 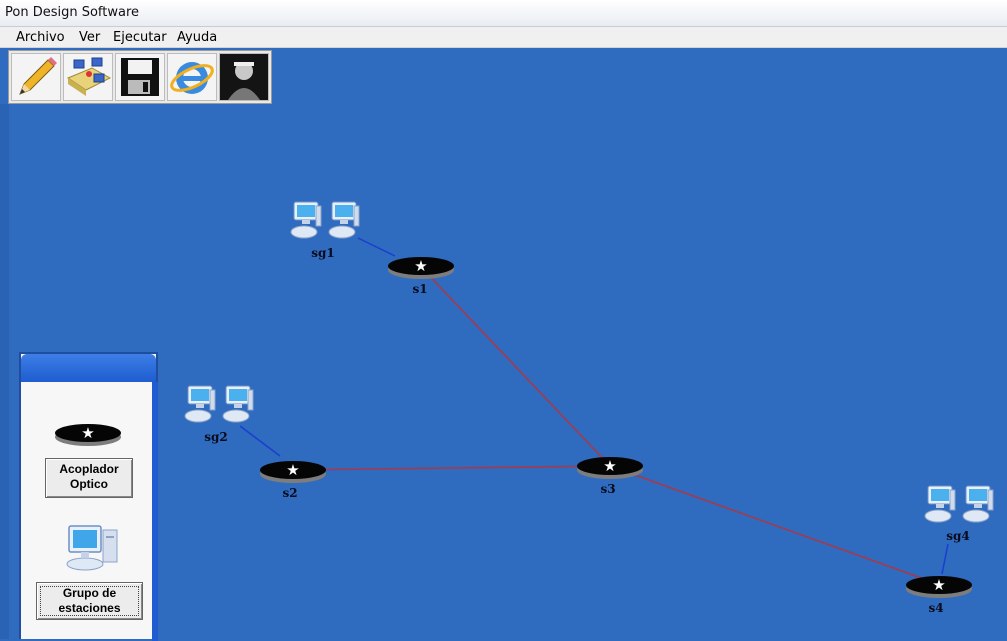 What do you see at coordinates (936, 608) in the screenshot?
I see `coupler-label-s4: s4` at bounding box center [936, 608].